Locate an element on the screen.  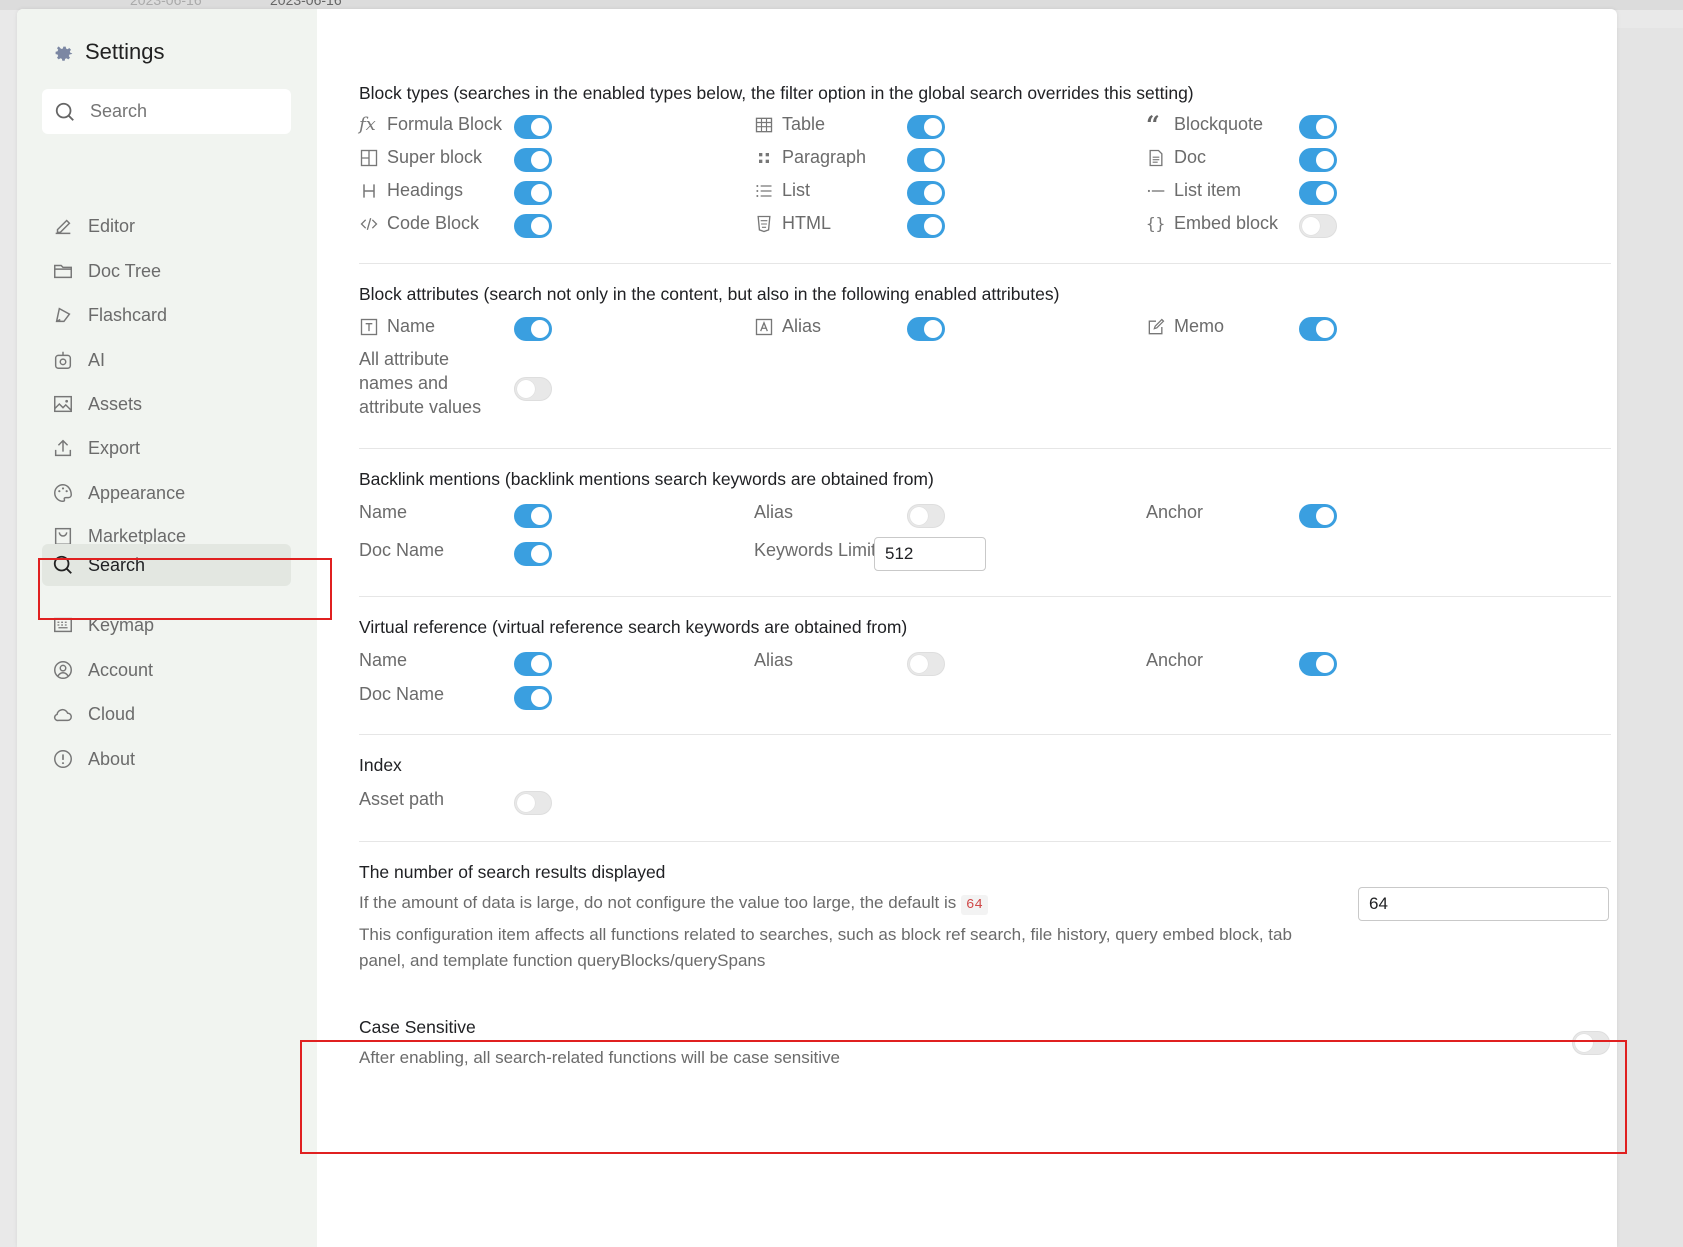
block-type-paragraph: Paragraph is located at coordinates (810, 157).